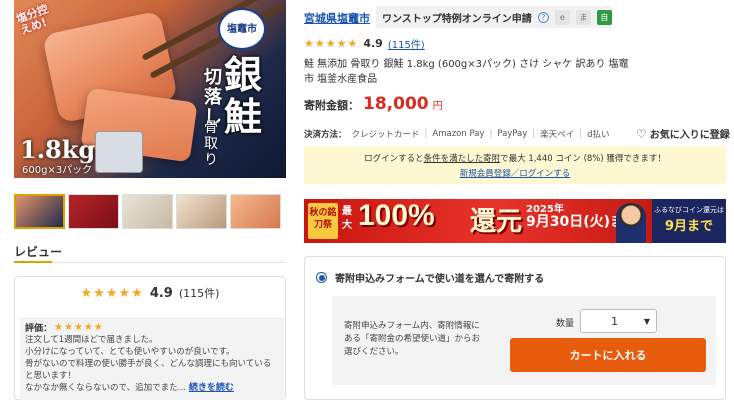 This screenshot has width=734, height=400. I want to click on price-unit: 円, so click(437, 106).